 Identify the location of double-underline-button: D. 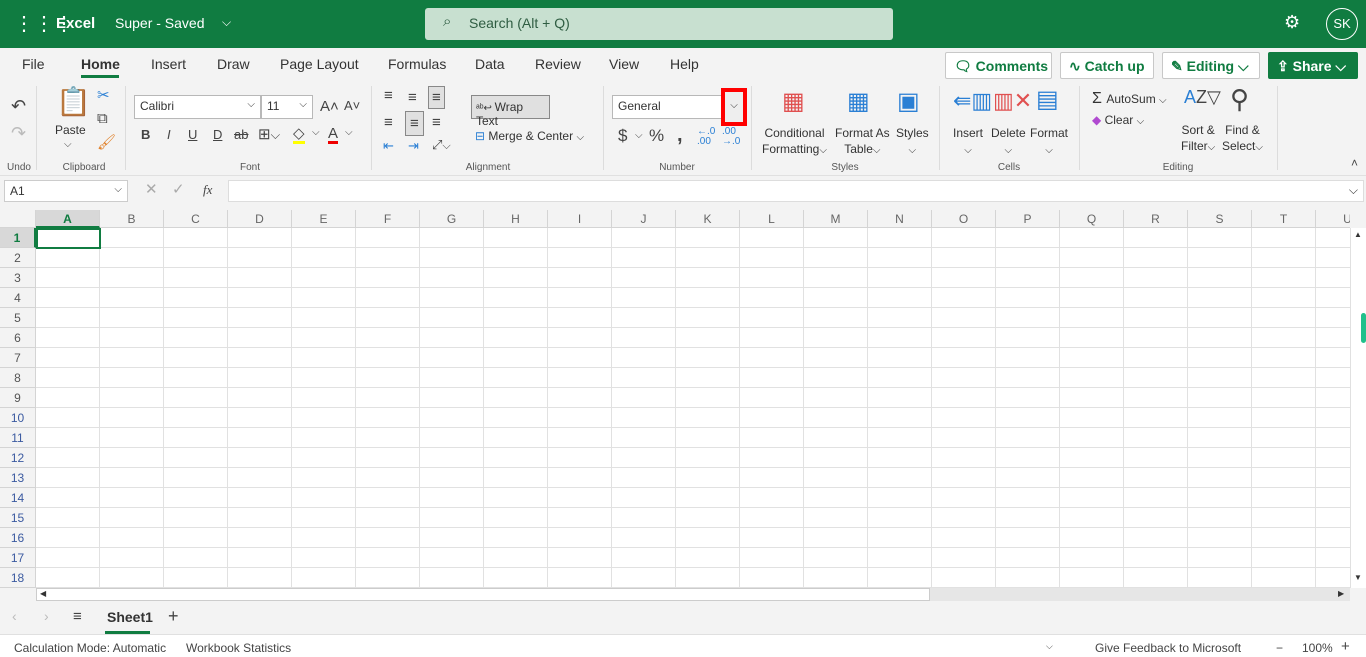
(217, 134).